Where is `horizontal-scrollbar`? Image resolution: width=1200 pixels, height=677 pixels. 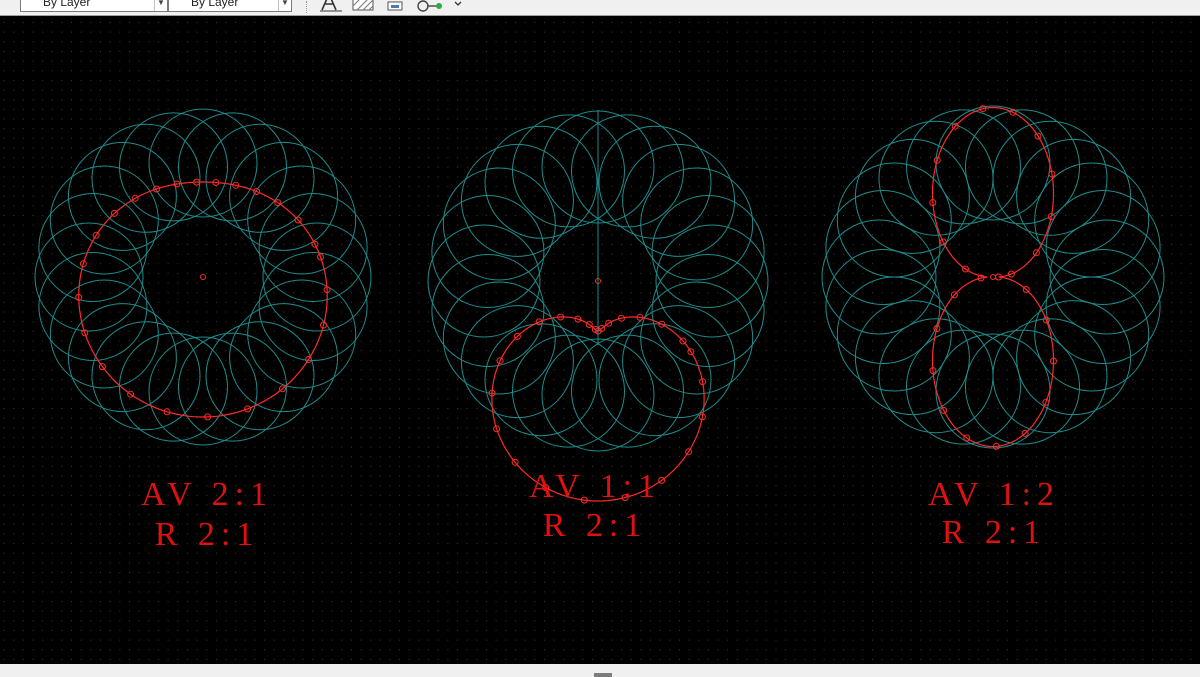 horizontal-scrollbar is located at coordinates (600, 670).